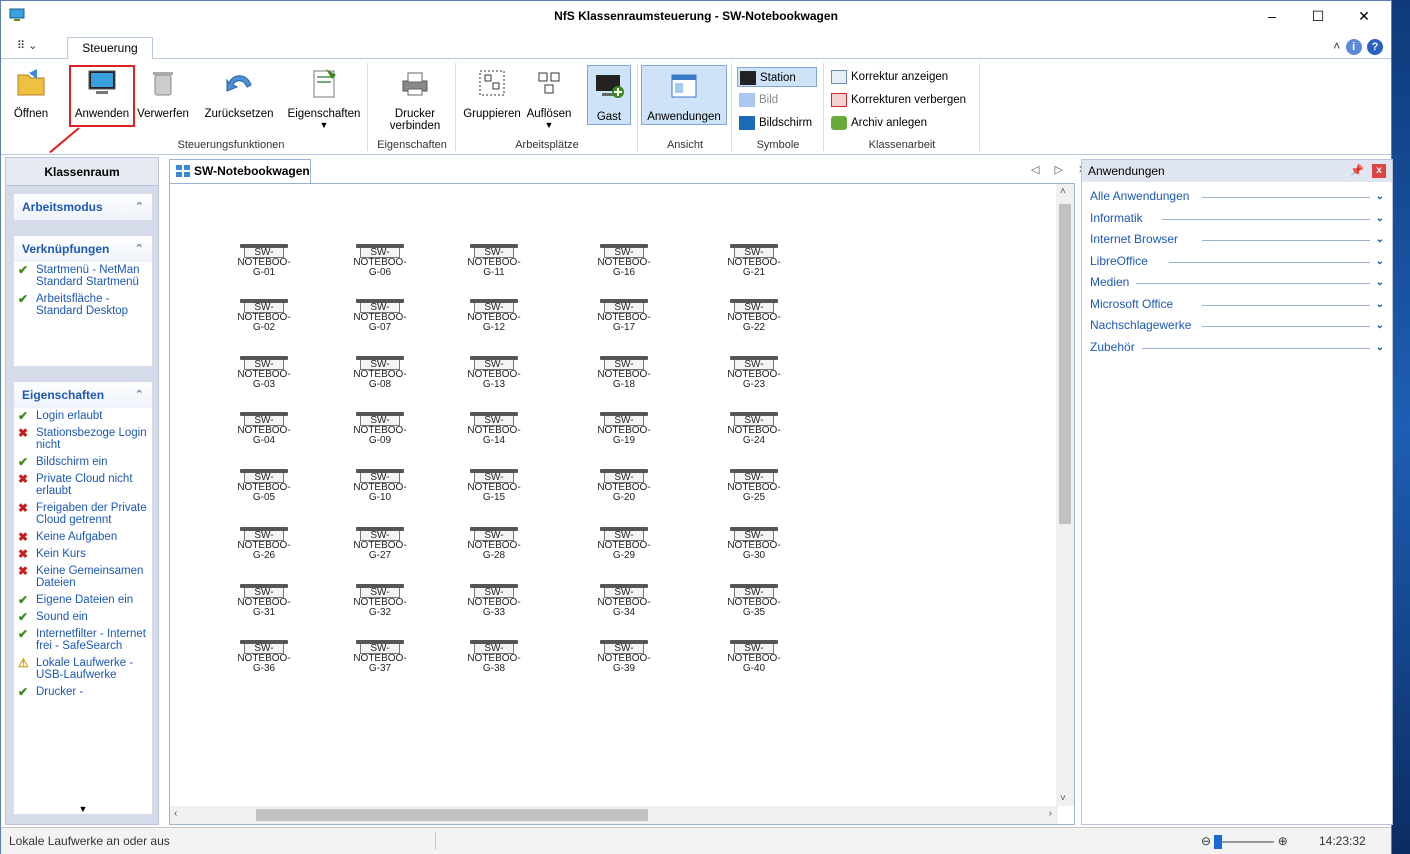 The image size is (1410, 854). What do you see at coordinates (624, 662) in the screenshot?
I see `notebook-station: SW- NOTEBOO- G-39` at bounding box center [624, 662].